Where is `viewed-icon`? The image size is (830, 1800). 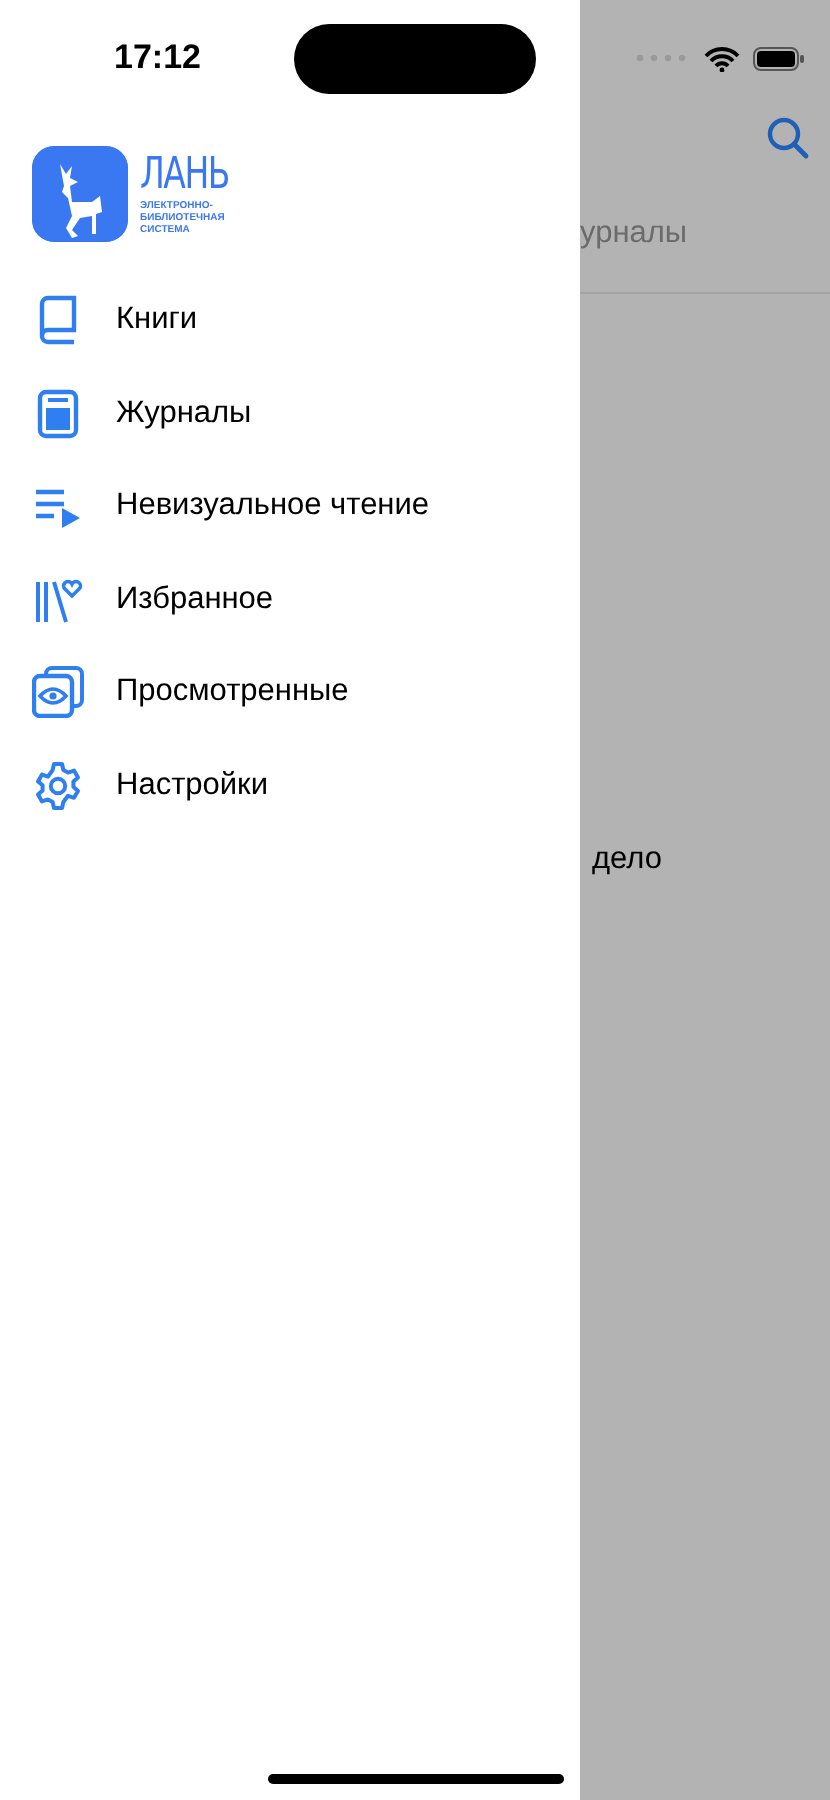 viewed-icon is located at coordinates (58, 692).